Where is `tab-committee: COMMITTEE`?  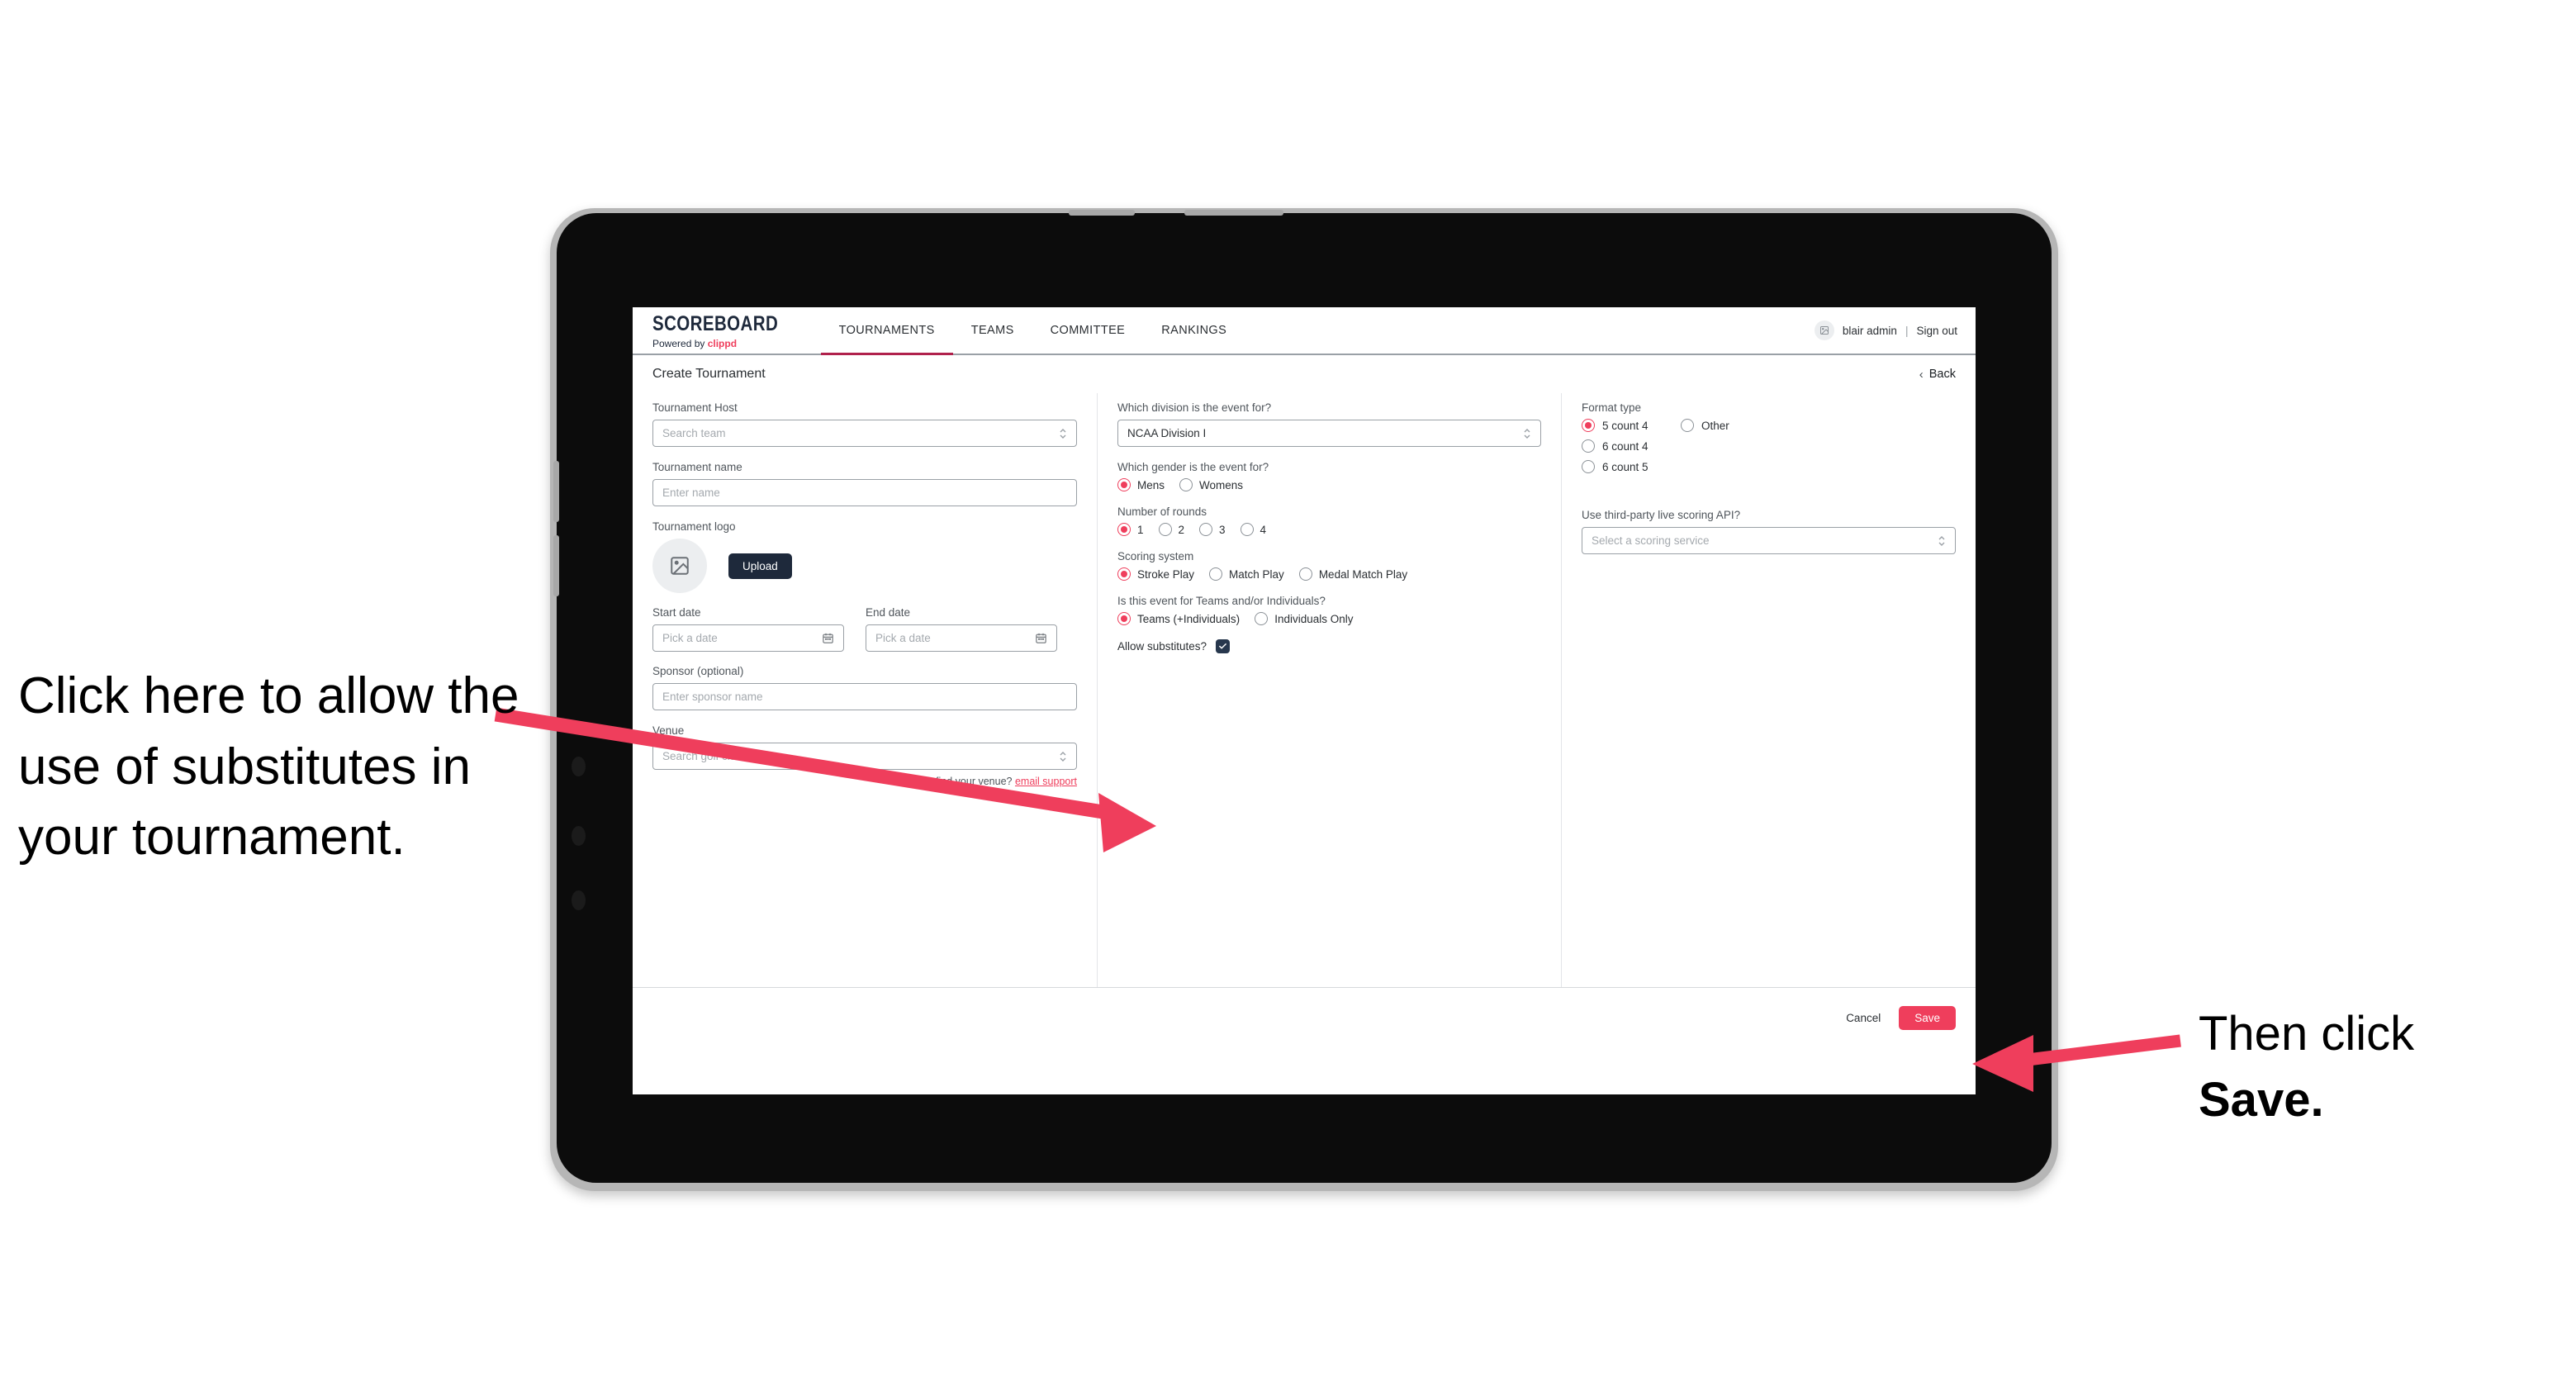 tab-committee: COMMITTEE is located at coordinates (1088, 330).